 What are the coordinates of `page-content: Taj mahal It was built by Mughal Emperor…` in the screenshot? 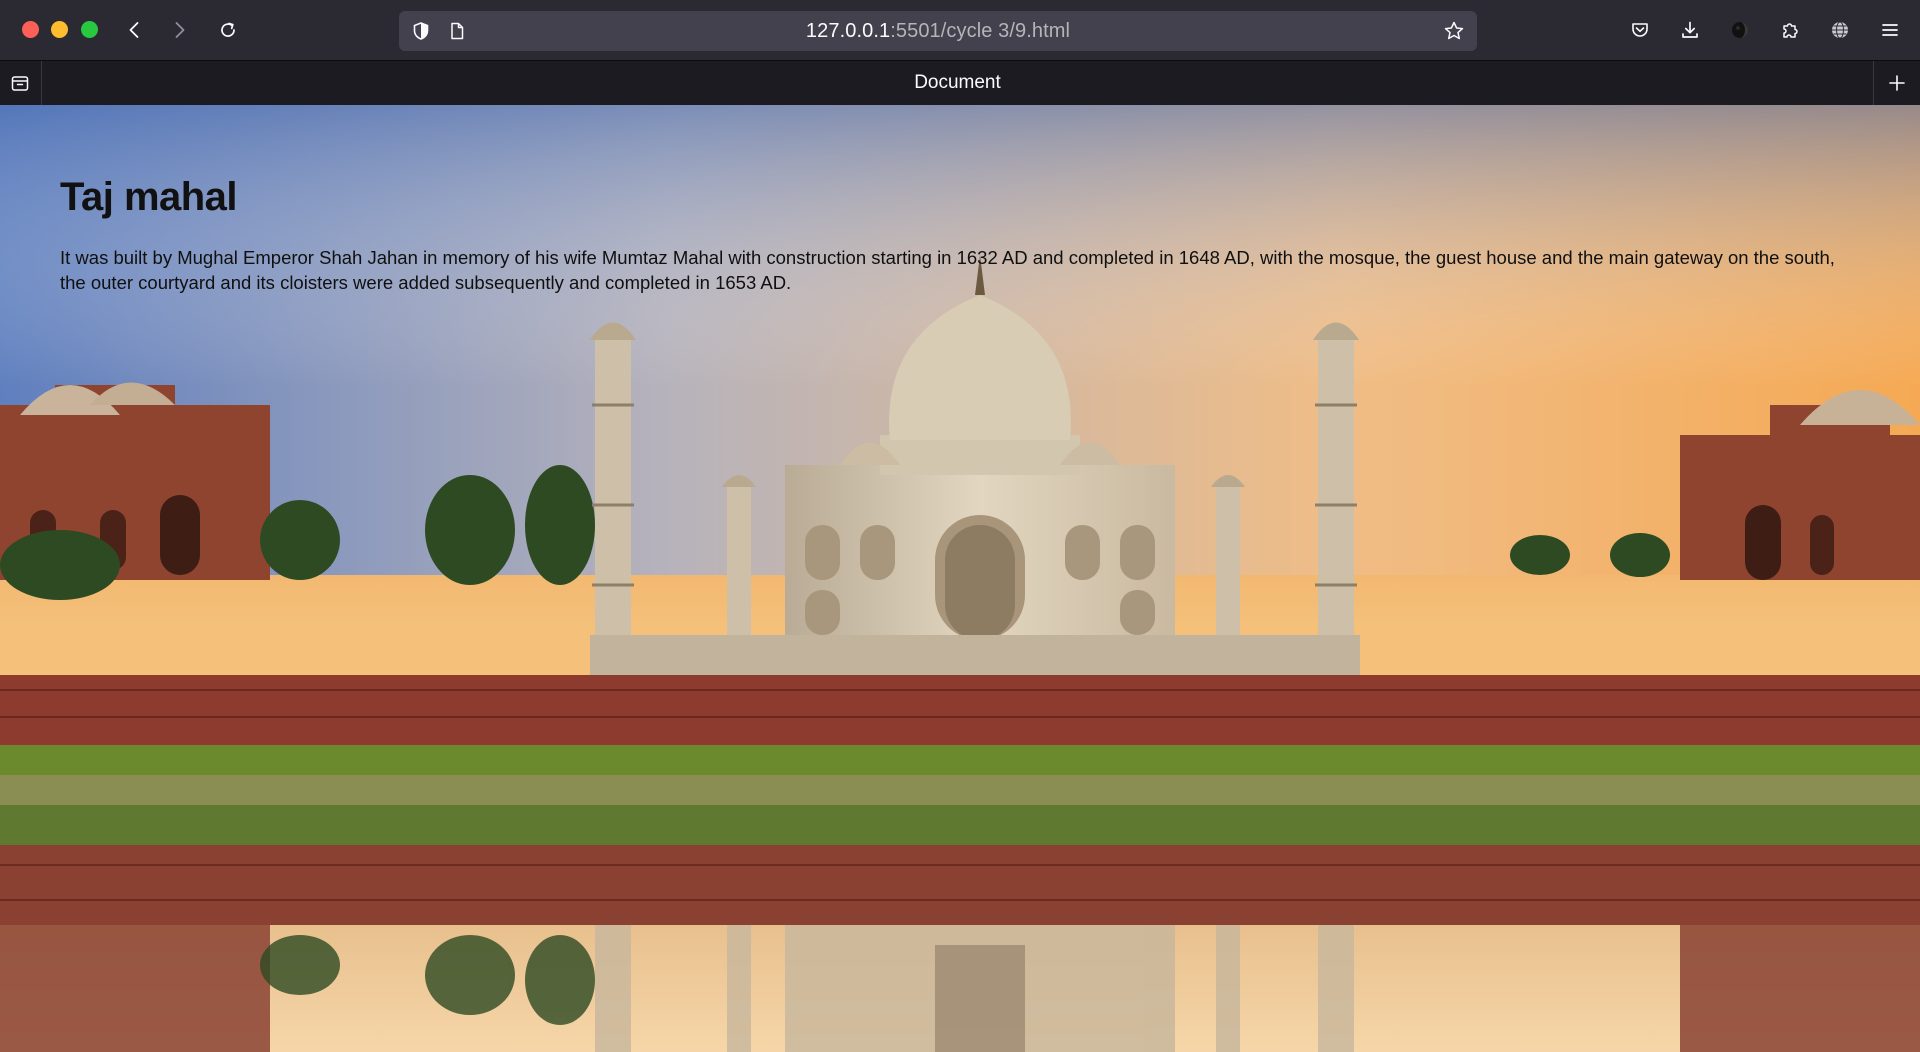 It's located at (960, 234).